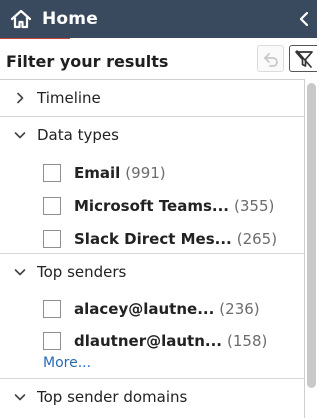 This screenshot has width=320, height=418. What do you see at coordinates (152, 272) in the screenshot?
I see `section-top-senders: Top senders` at bounding box center [152, 272].